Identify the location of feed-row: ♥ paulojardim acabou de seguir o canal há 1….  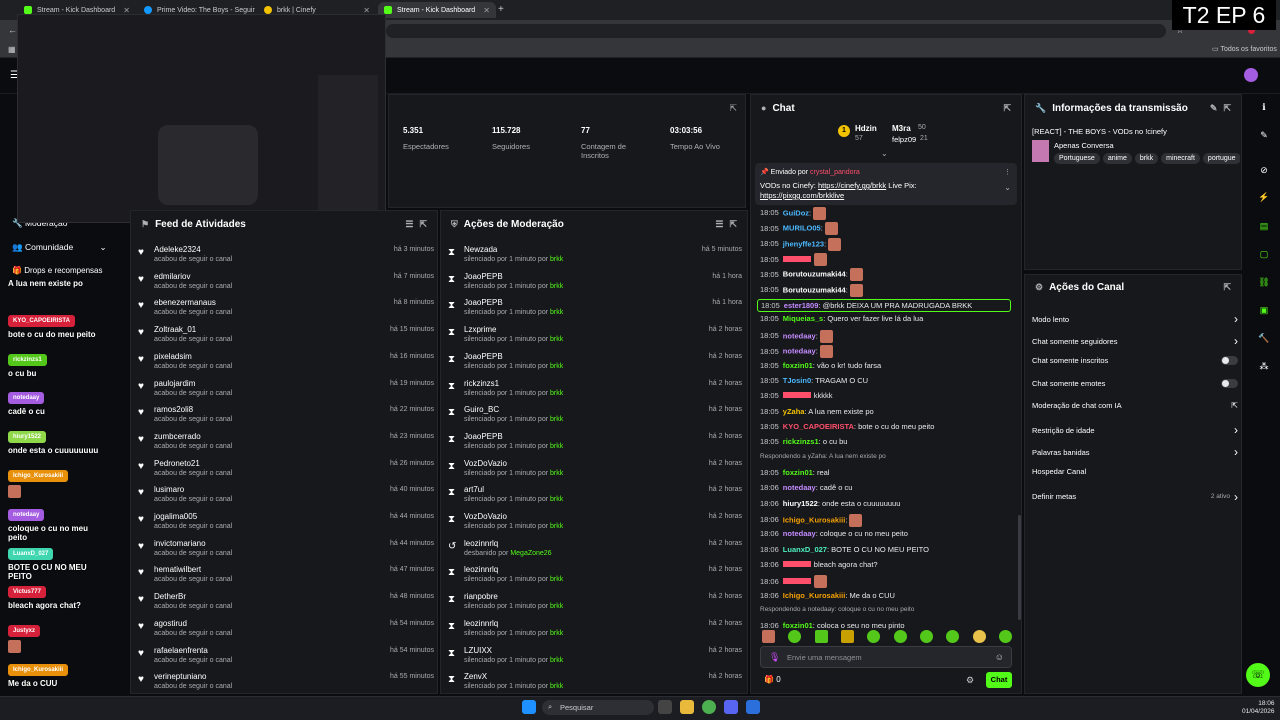
(286, 390).